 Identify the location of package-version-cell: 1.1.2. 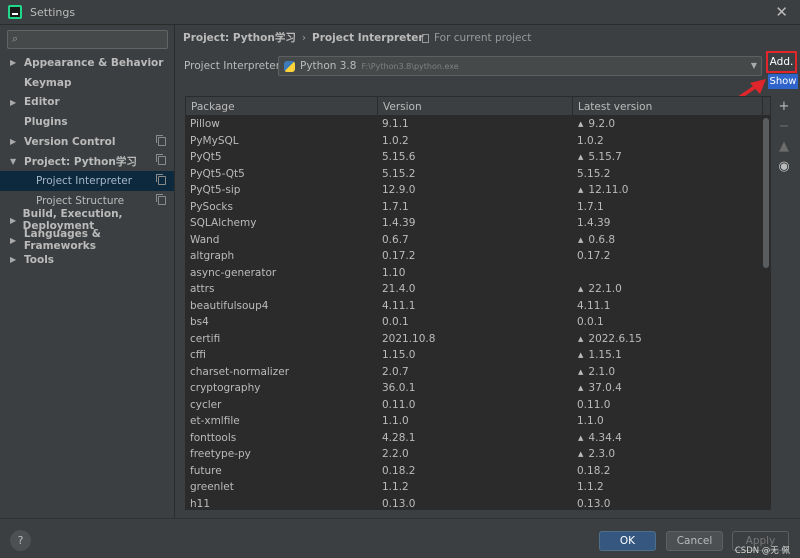
(395, 487).